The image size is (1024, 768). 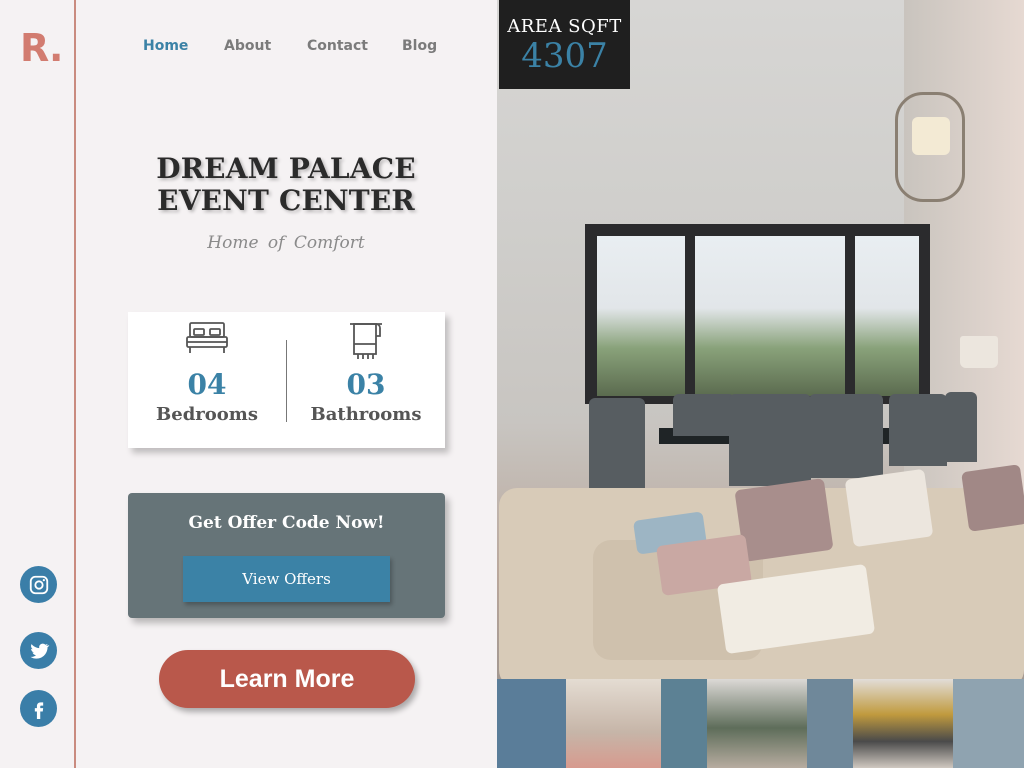 What do you see at coordinates (286, 523) in the screenshot?
I see `offer-heading: Get Offer Code Now!` at bounding box center [286, 523].